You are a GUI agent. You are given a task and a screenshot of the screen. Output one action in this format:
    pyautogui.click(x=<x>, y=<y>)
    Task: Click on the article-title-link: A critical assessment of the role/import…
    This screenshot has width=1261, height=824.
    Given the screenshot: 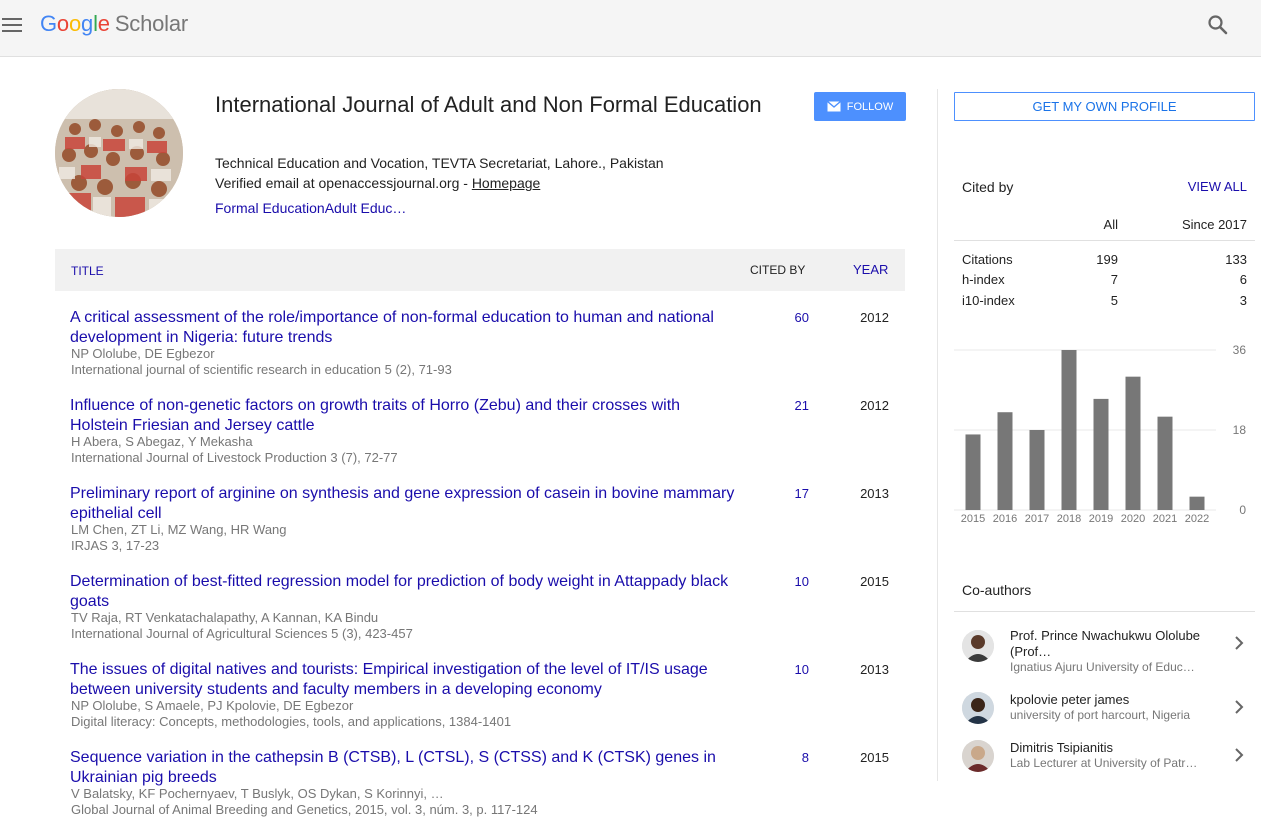 What is the action you would take?
    pyautogui.click(x=405, y=328)
    